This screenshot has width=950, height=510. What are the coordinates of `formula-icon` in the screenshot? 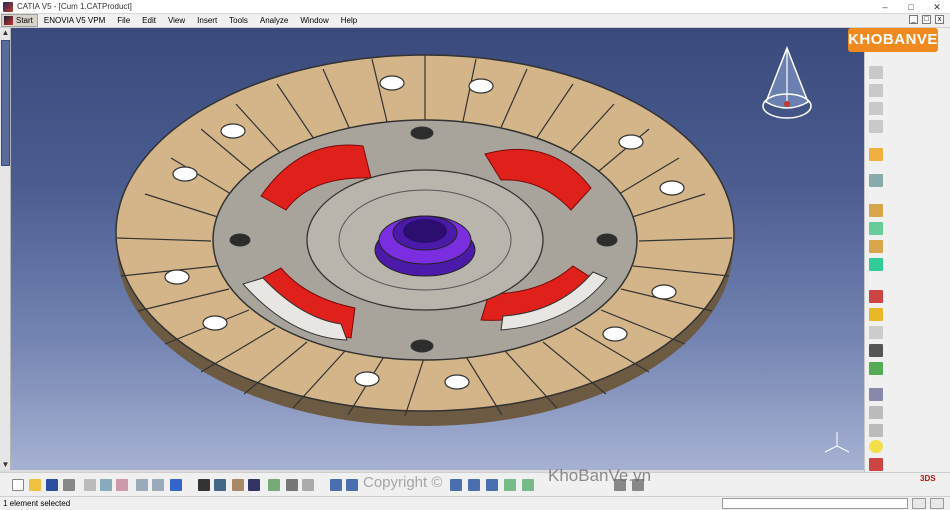 It's located at (204, 485).